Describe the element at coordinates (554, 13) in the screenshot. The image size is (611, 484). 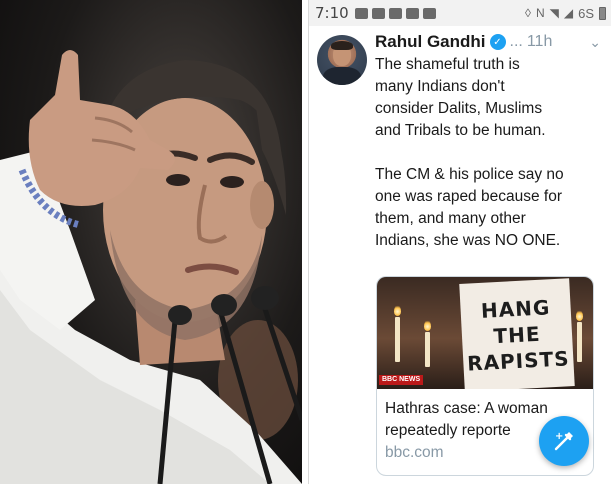
I see `wifi-icon: ◥` at that location.